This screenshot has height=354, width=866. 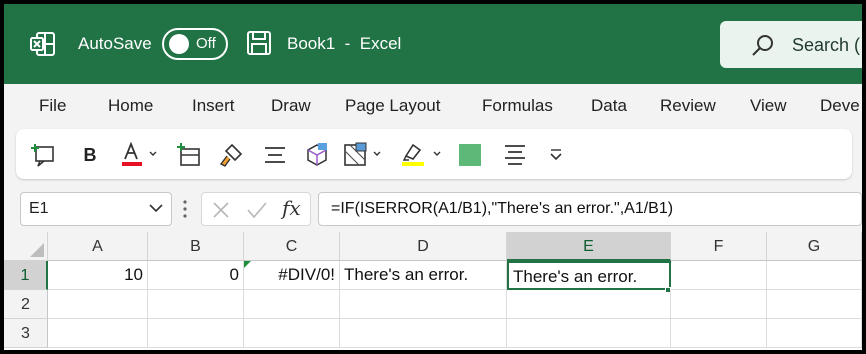 What do you see at coordinates (762, 45) in the screenshot?
I see `search-icon` at bounding box center [762, 45].